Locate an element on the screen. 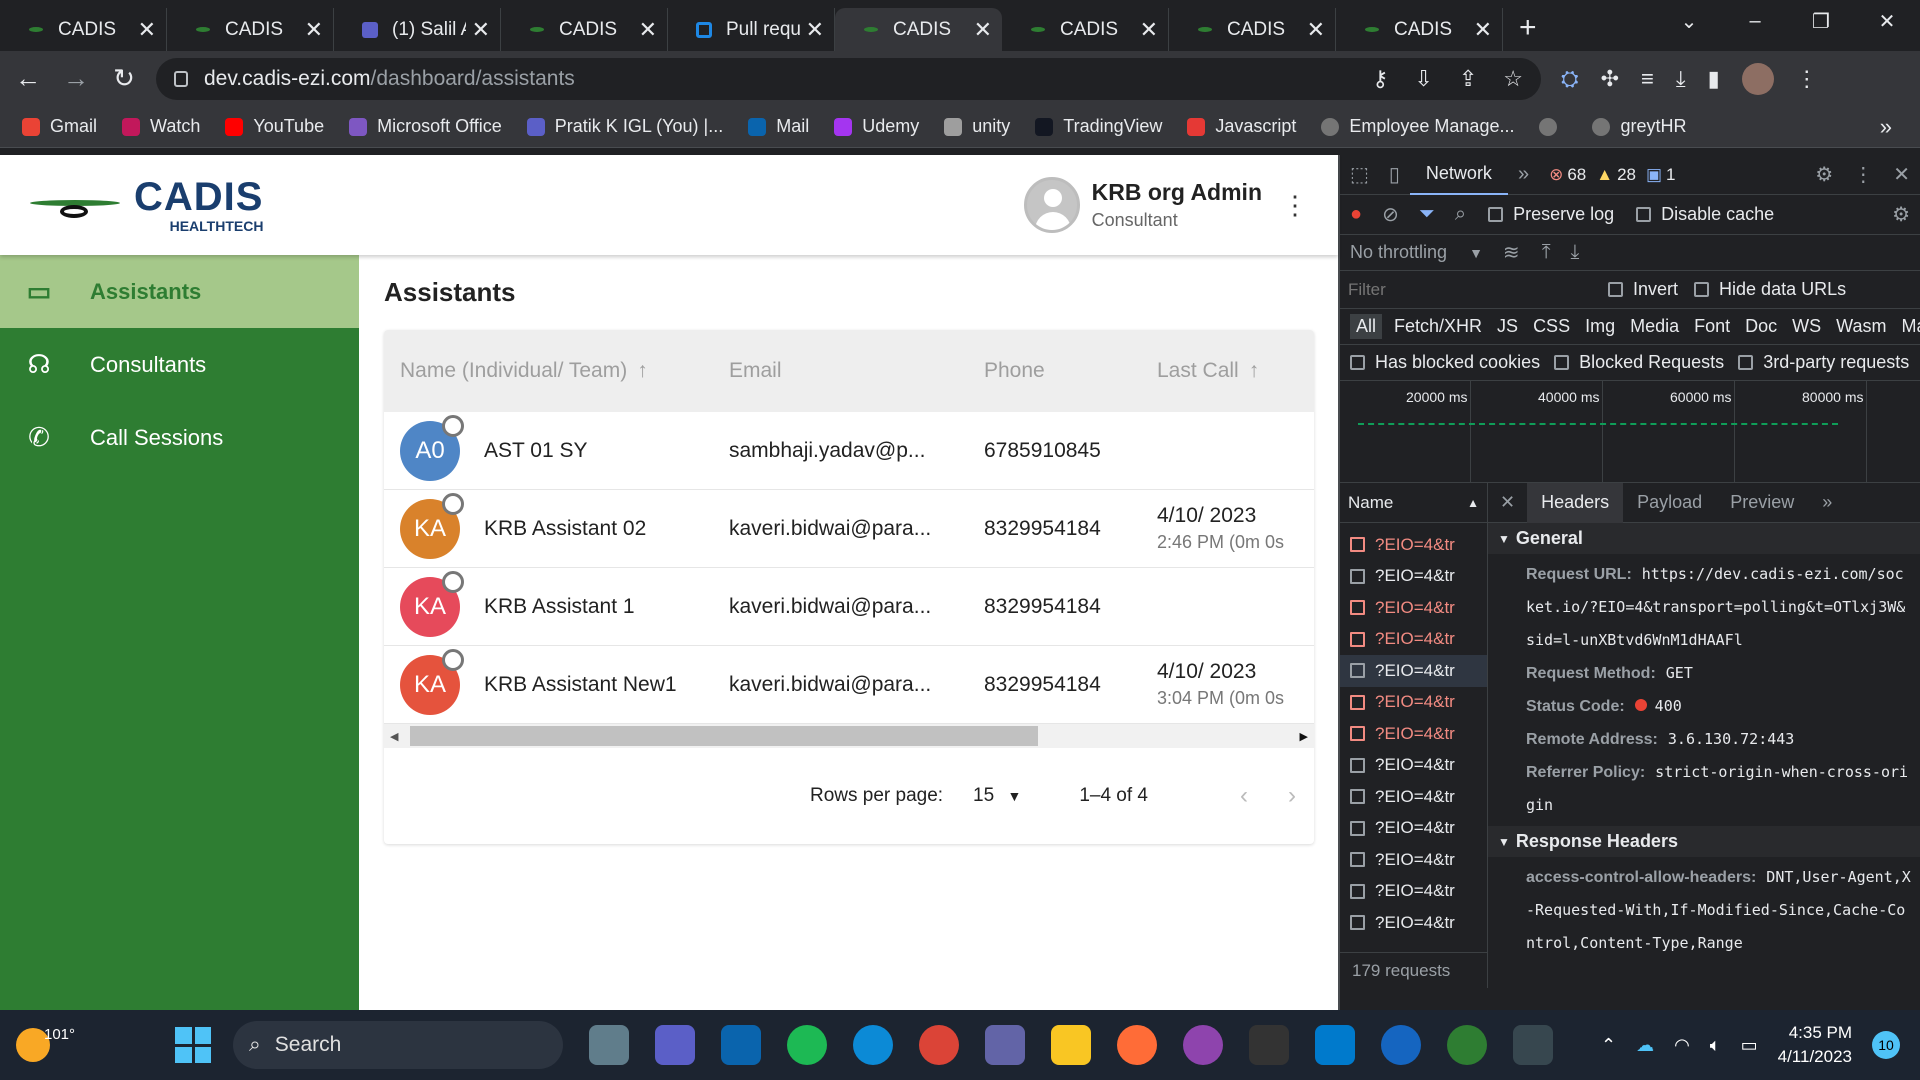 The width and height of the screenshot is (1920, 1080). col-name-header: Name (Individual/ Team) ↑ is located at coordinates (556, 371).